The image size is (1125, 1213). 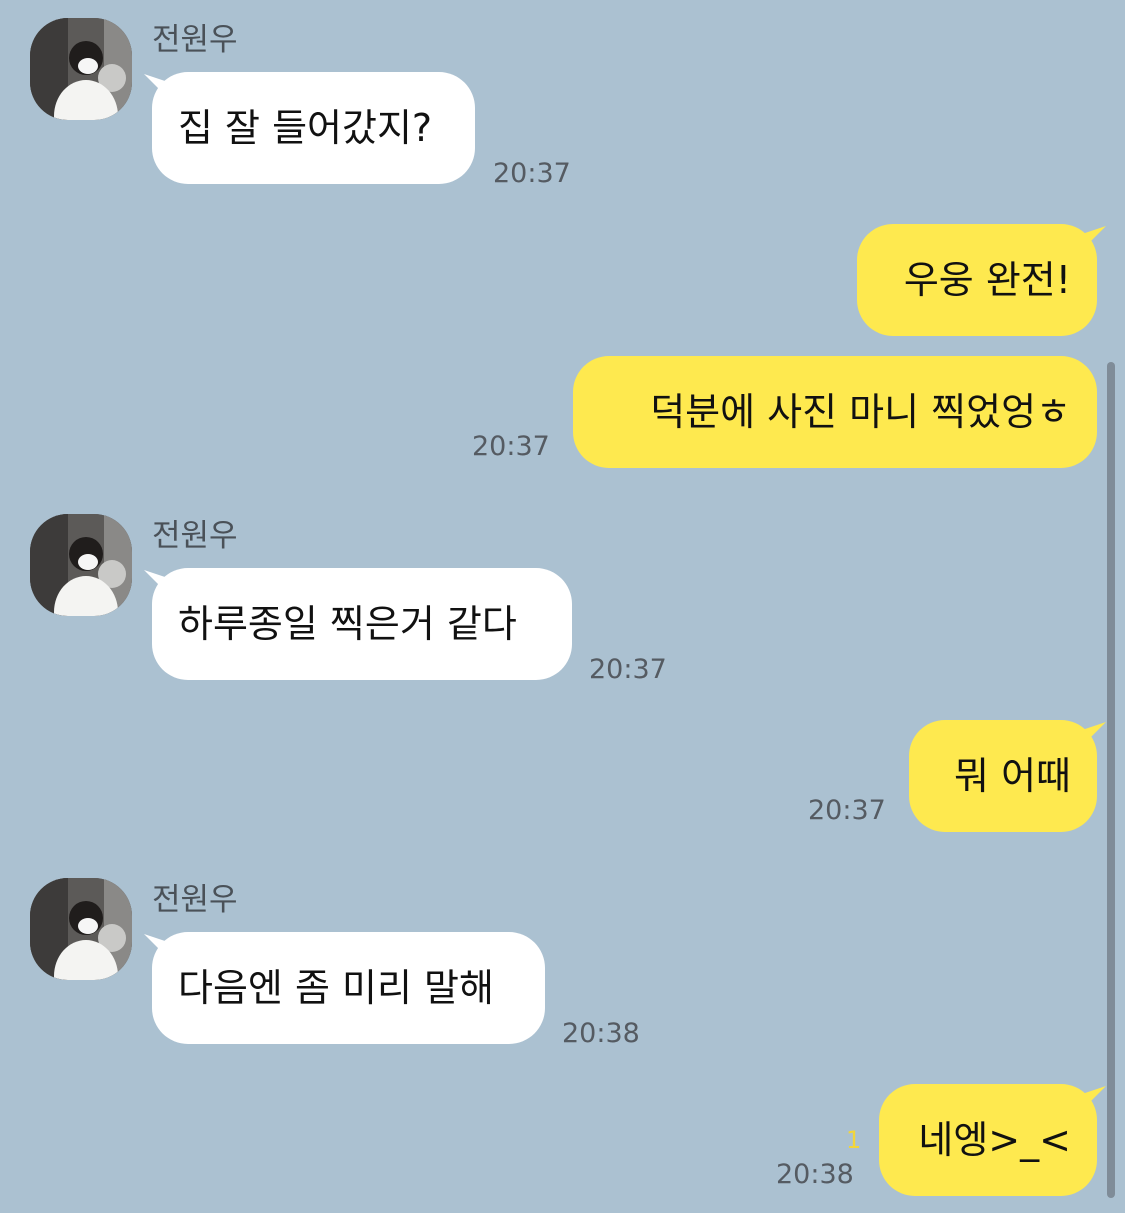 What do you see at coordinates (347, 624) in the screenshot?
I see `message-text: 하루종일 찍은거 같다` at bounding box center [347, 624].